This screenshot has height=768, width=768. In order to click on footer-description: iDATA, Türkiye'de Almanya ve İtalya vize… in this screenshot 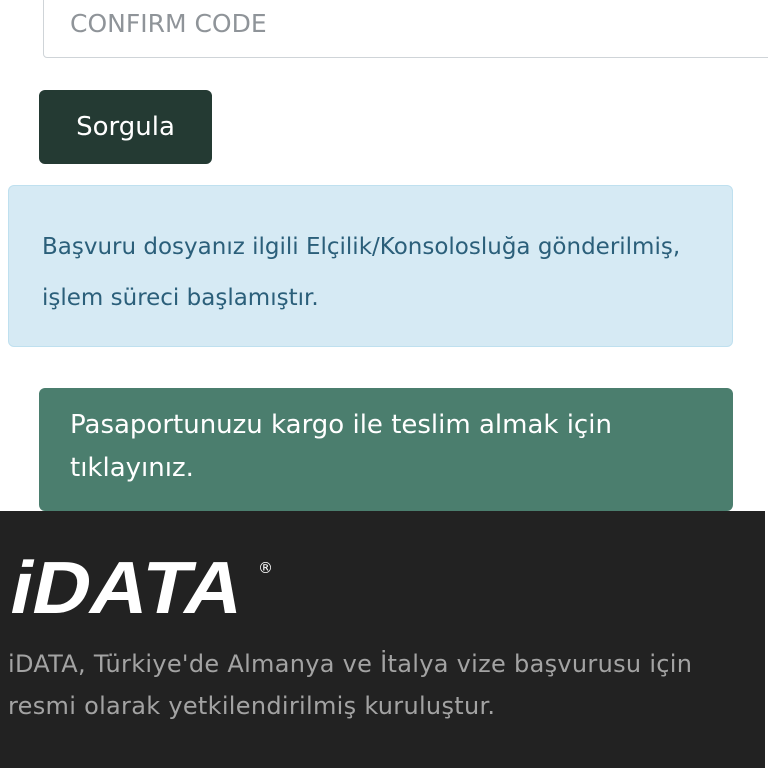, I will do `click(350, 685)`.